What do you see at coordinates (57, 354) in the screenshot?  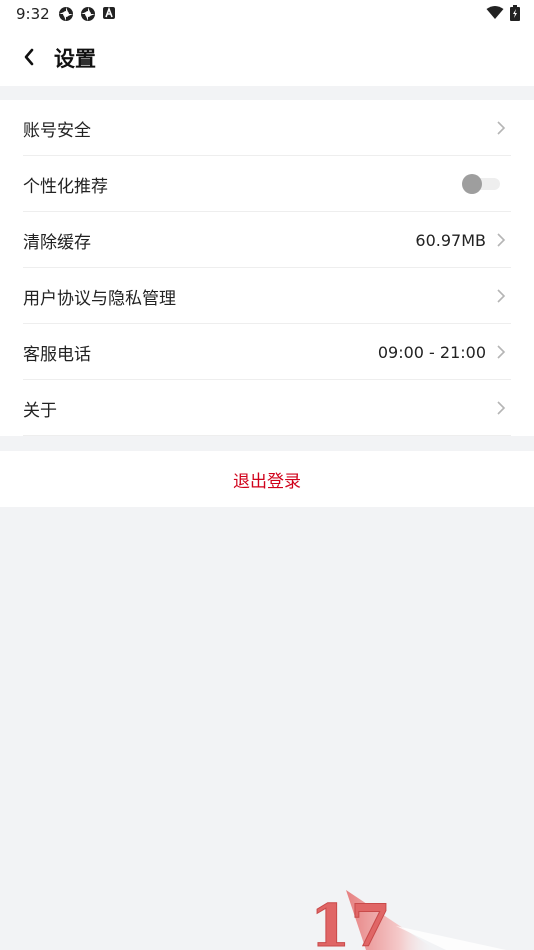 I see `settings-item-label: 客服电话` at bounding box center [57, 354].